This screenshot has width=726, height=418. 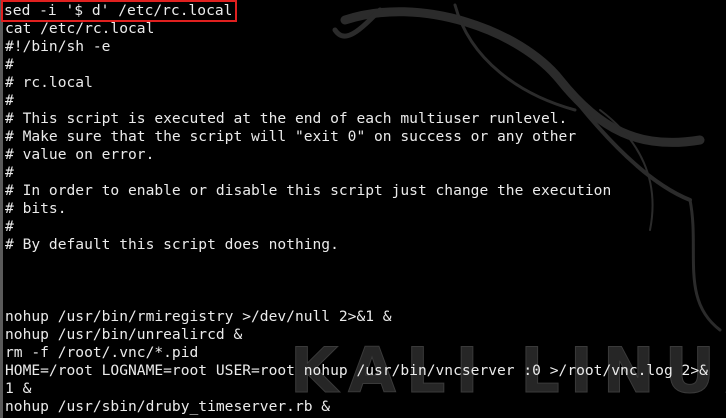 What do you see at coordinates (168, 406) in the screenshot?
I see `terminal-line: nohup /usr/sbin/druby_timeserver.rb &` at bounding box center [168, 406].